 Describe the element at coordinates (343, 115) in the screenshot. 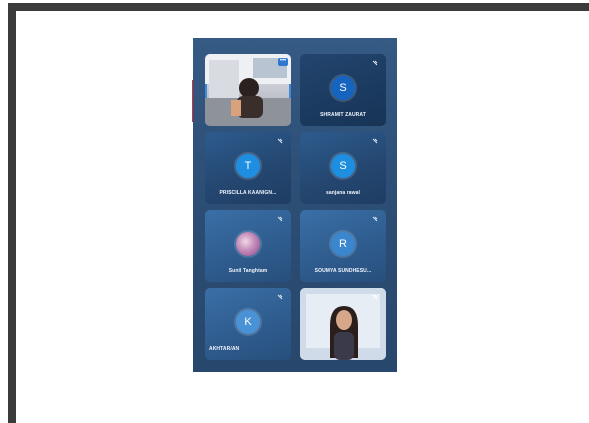

I see `participant-name: SHRAMIT ZAURAT` at that location.